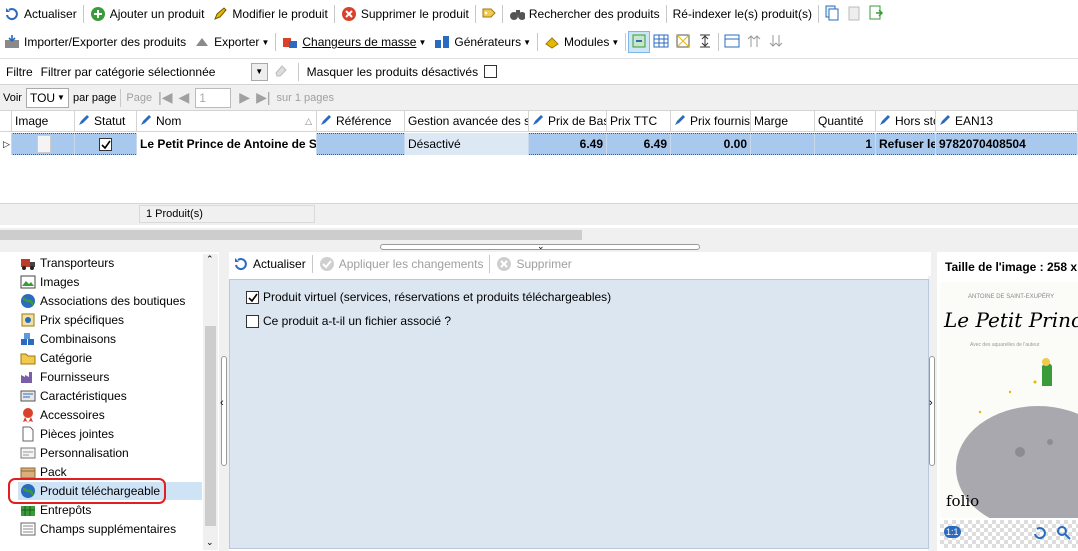 This screenshot has height=551, width=1078. What do you see at coordinates (491, 71) in the screenshot?
I see `hide-disabled-checkbox` at bounding box center [491, 71].